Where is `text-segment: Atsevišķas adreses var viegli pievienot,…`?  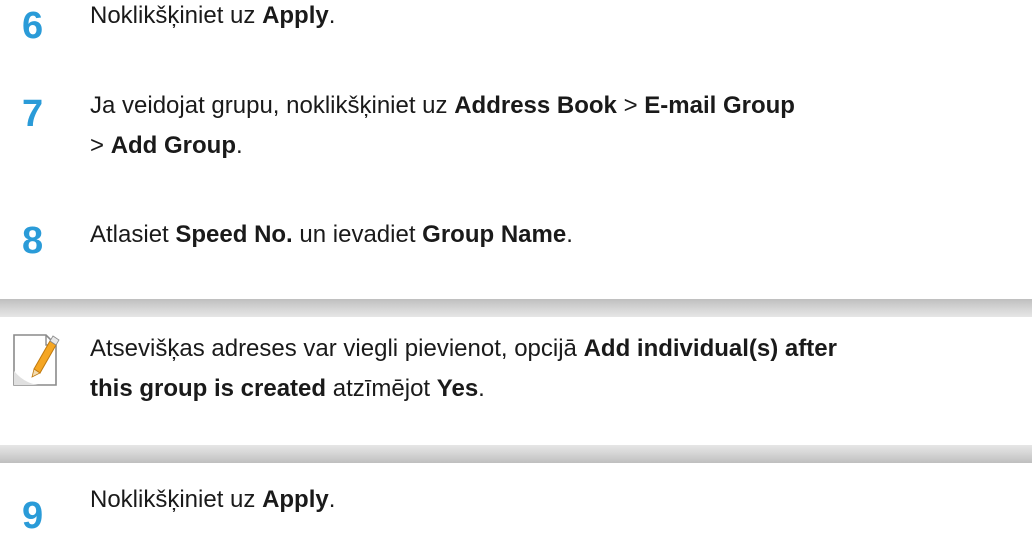 text-segment: Atsevišķas adreses var viegli pievienot,… is located at coordinates (337, 348).